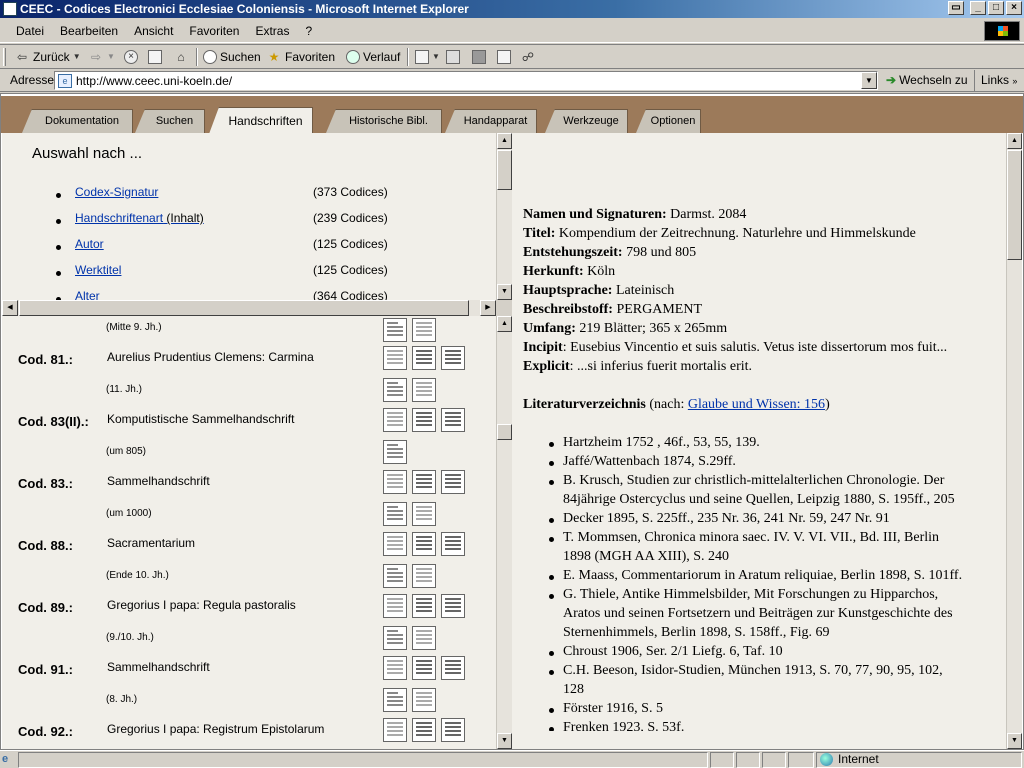  Describe the element at coordinates (87, 294) in the screenshot. I see `selection-link: Alter` at that location.